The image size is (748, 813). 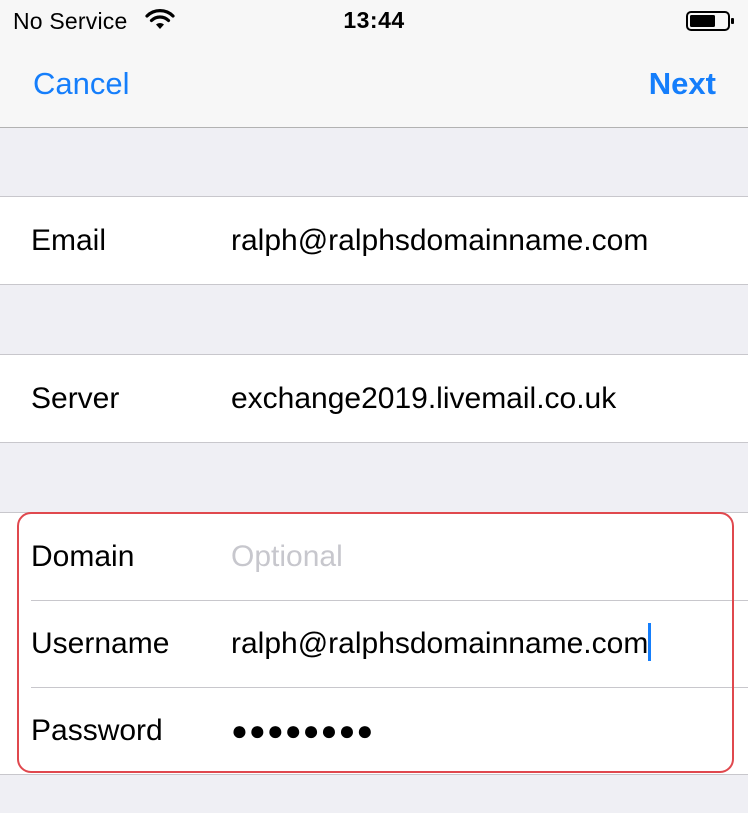 What do you see at coordinates (423, 398) in the screenshot?
I see `server-field: exchange2019.livemail.co.uk` at bounding box center [423, 398].